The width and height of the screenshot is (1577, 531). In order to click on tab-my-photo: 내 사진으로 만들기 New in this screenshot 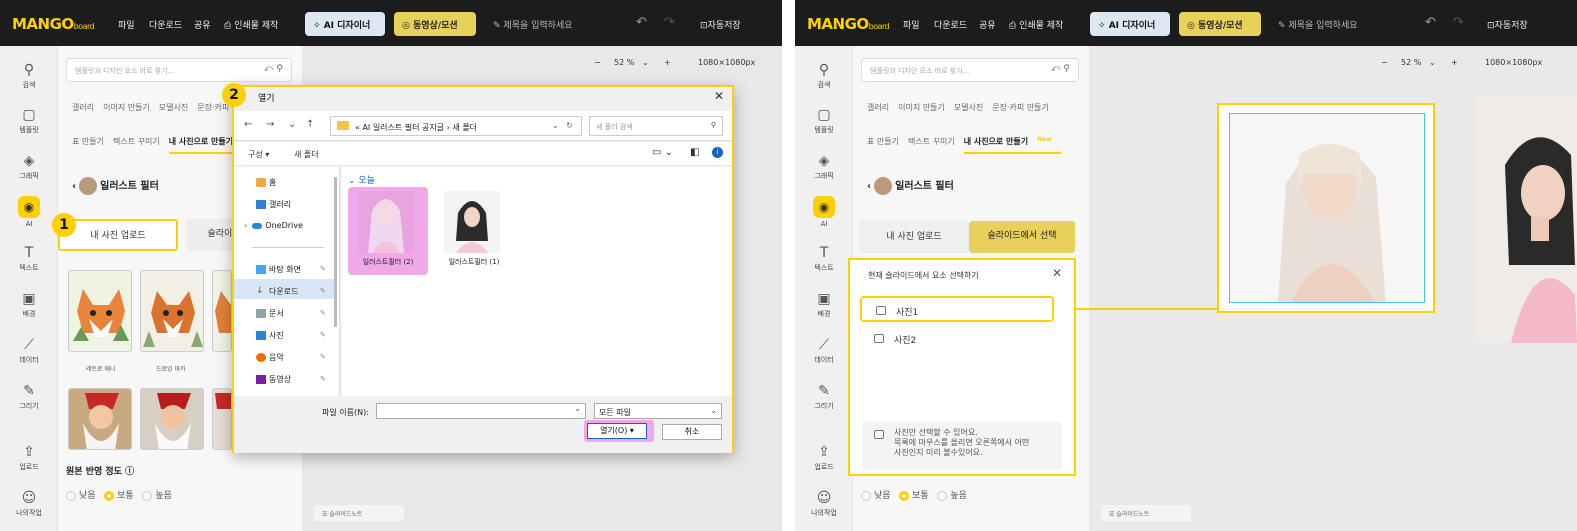, I will do `click(1012, 145)`.